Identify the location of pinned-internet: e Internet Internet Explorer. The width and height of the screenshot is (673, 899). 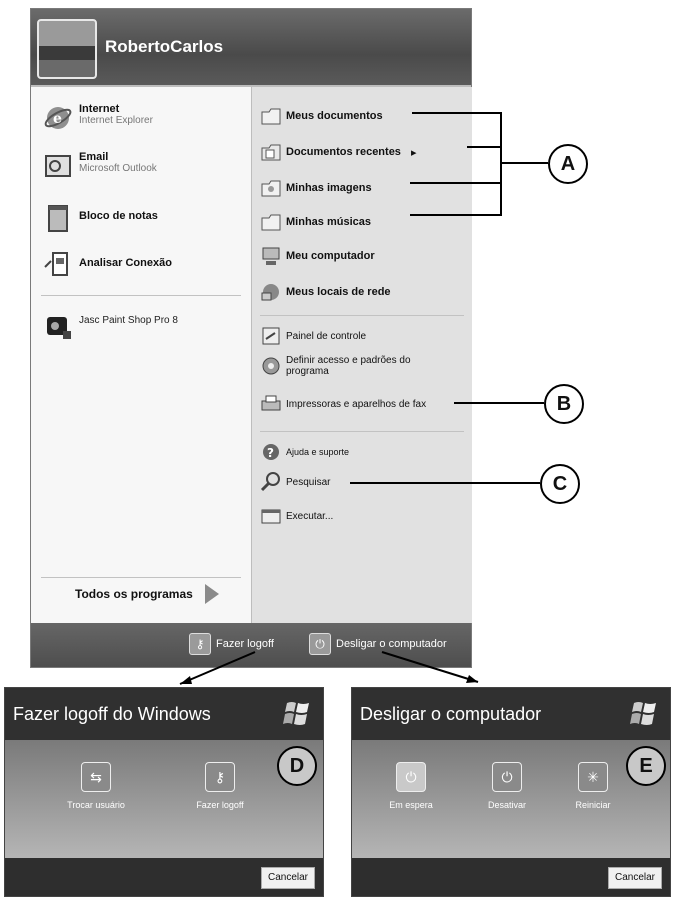
(98, 118).